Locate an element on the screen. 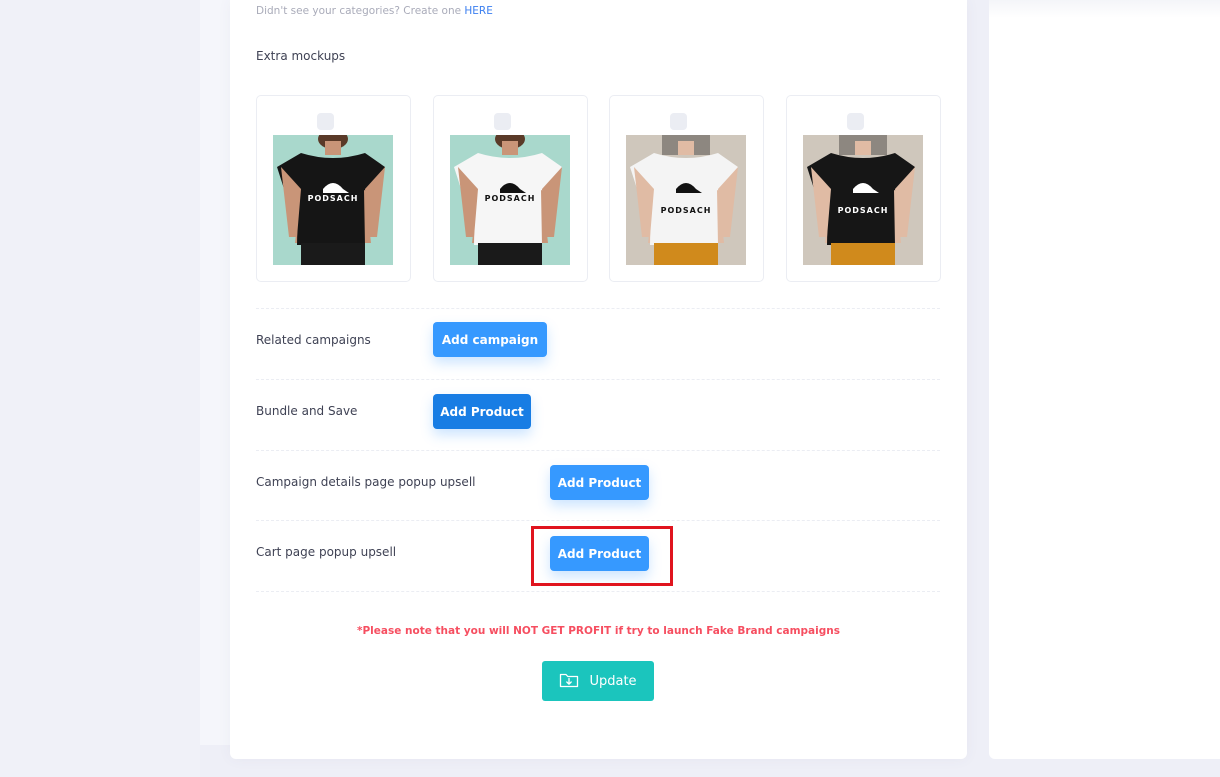 The image size is (1220, 777). extra-mockups-label: Extra mockups is located at coordinates (301, 56).